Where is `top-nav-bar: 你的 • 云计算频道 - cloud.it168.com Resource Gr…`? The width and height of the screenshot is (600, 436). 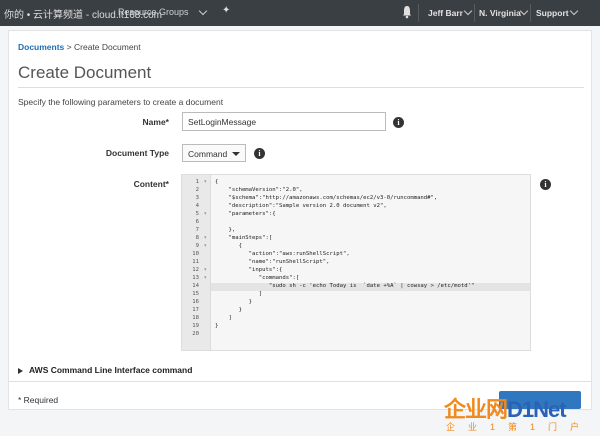 top-nav-bar: 你的 • 云计算频道 - cloud.it168.com Resource Gr… is located at coordinates (300, 13).